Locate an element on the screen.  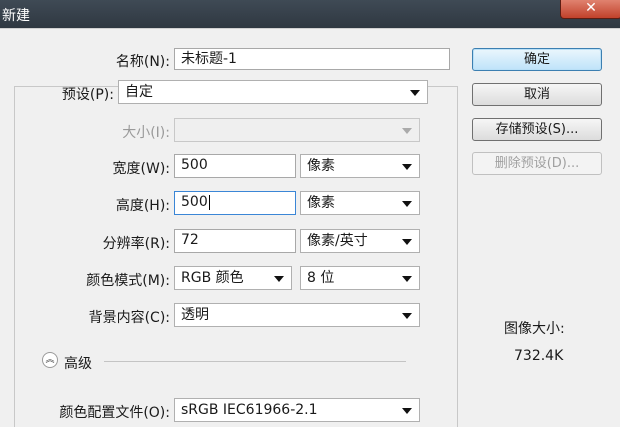
text-cursor is located at coordinates (209, 202).